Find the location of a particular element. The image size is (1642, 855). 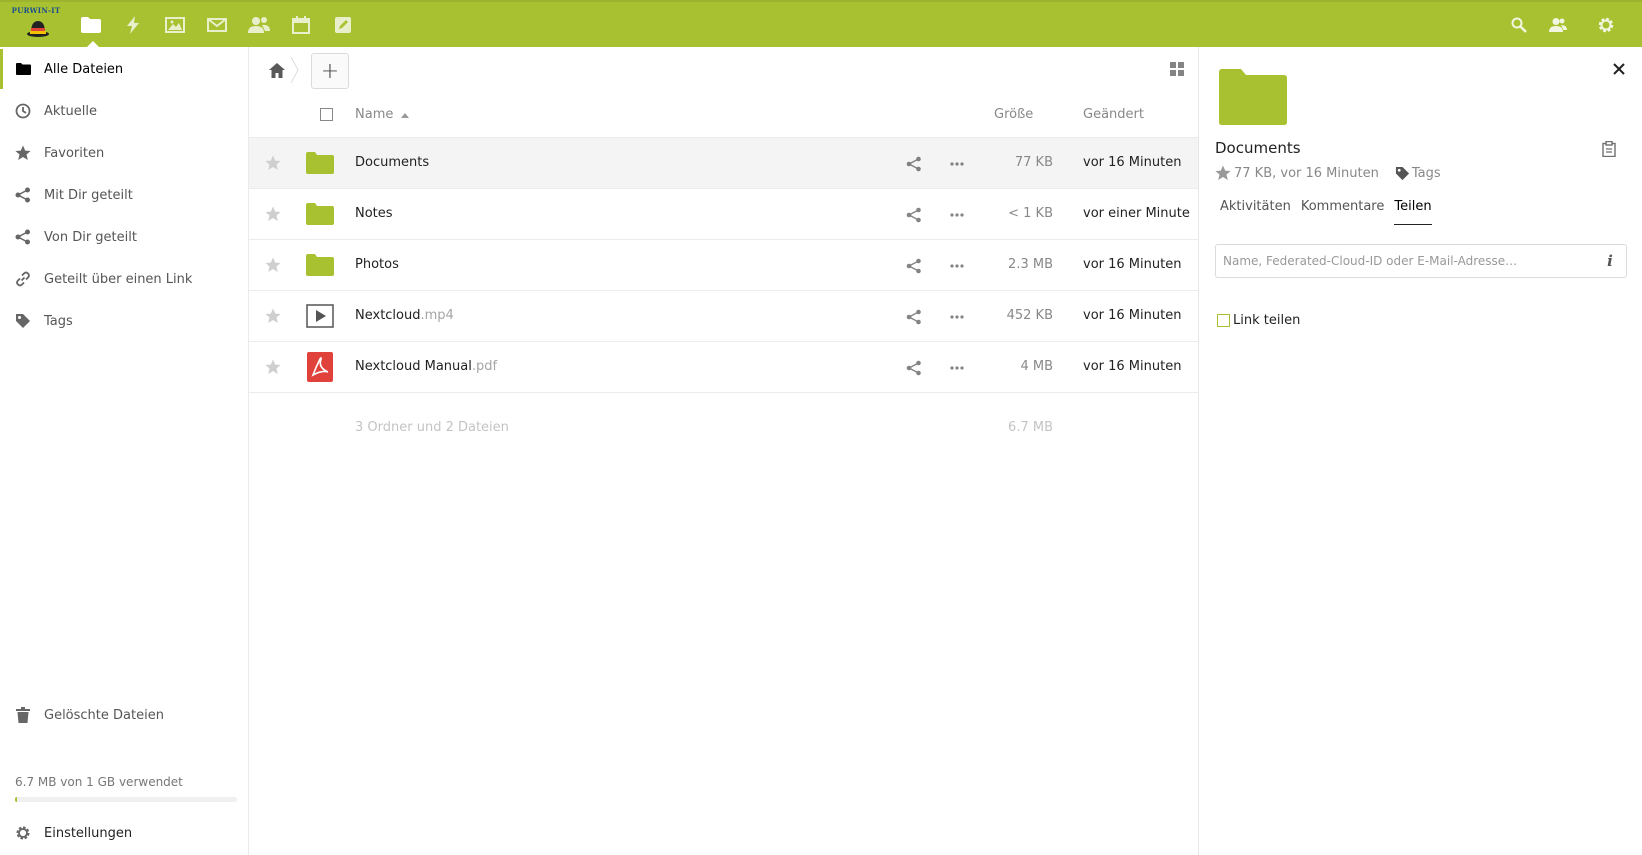

file-name: Notes is located at coordinates (374, 213).